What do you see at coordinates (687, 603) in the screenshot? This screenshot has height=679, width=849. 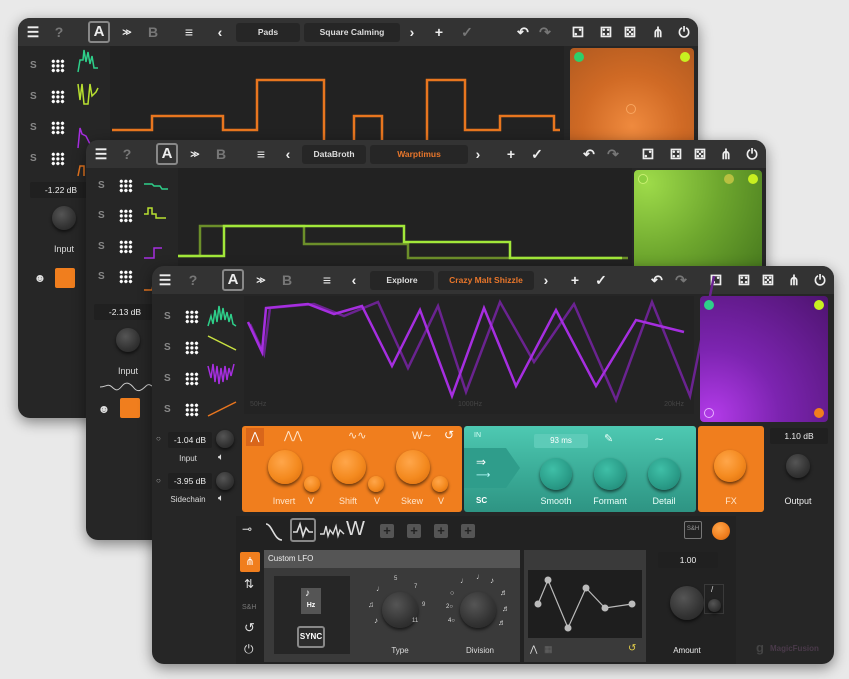 I see `amount-knob` at bounding box center [687, 603].